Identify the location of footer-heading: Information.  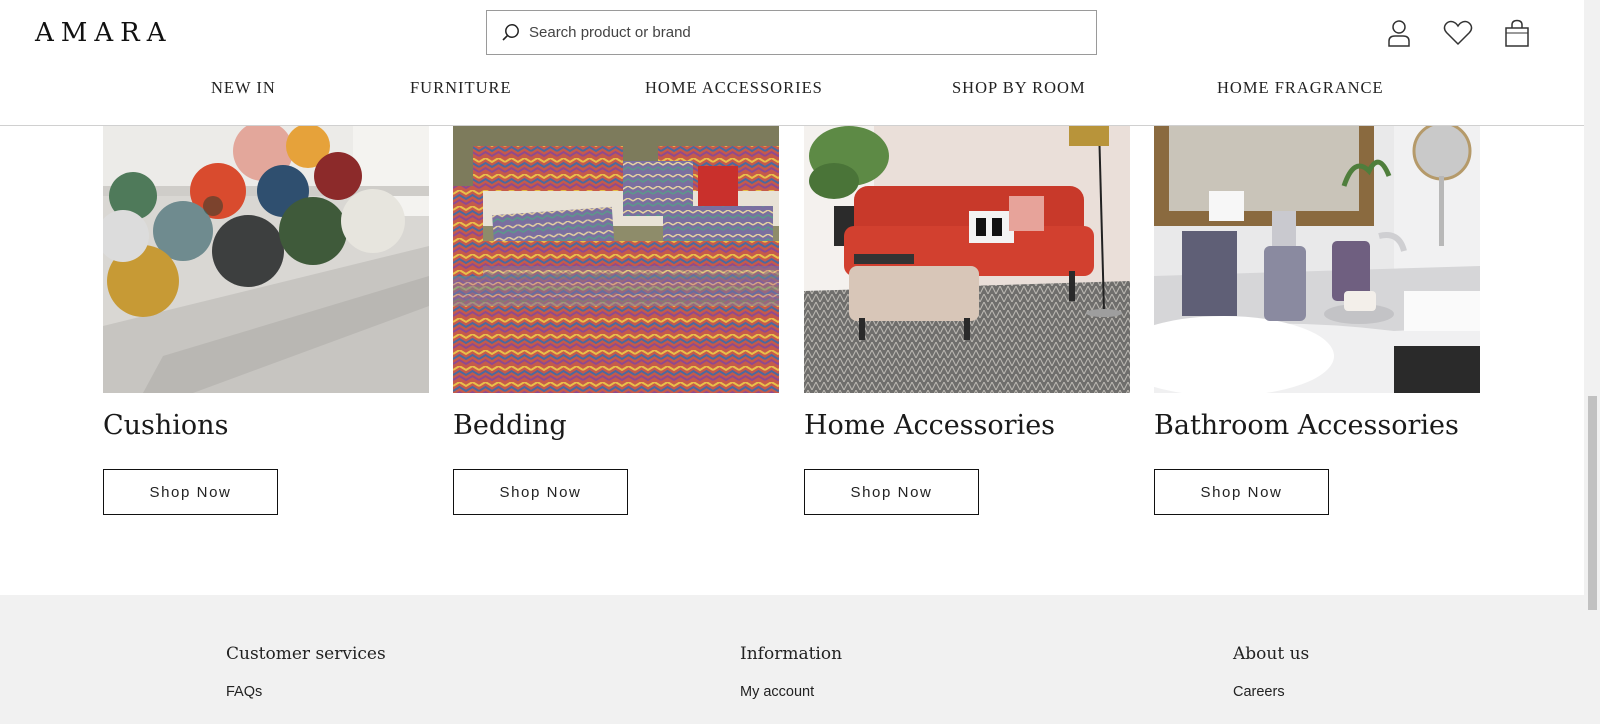
(791, 654).